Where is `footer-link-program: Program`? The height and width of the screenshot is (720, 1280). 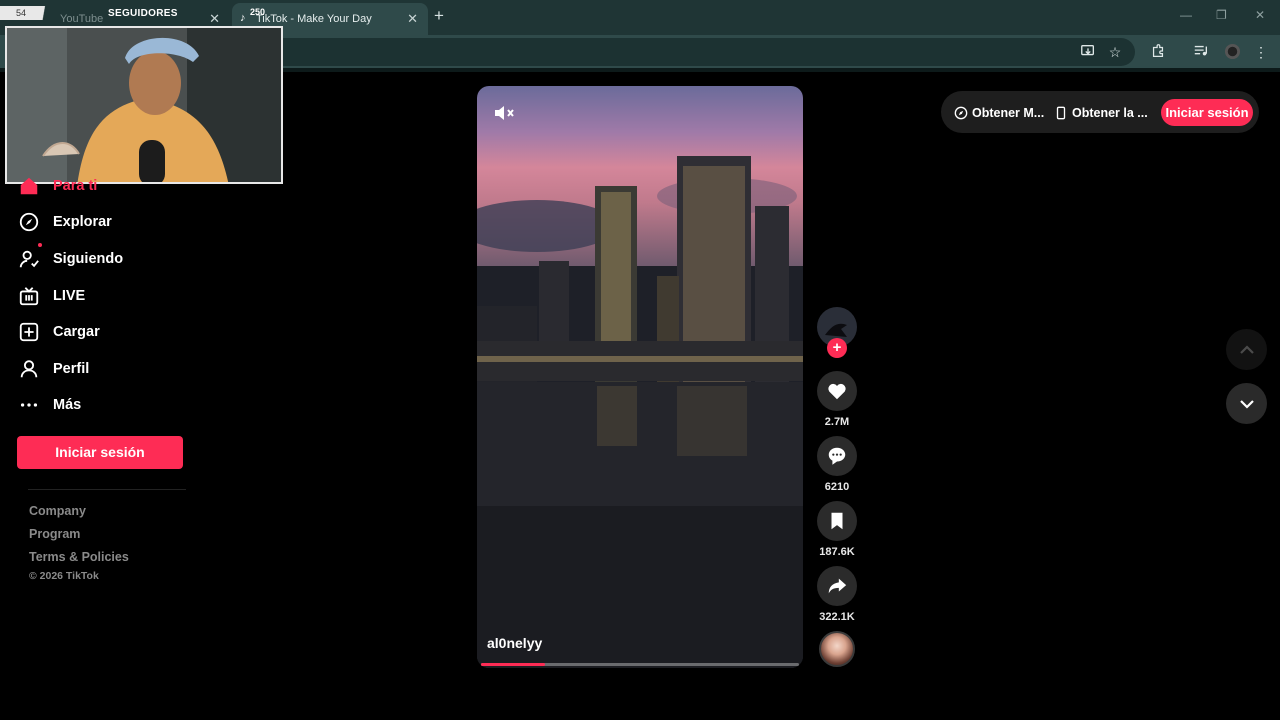 footer-link-program: Program is located at coordinates (54, 534).